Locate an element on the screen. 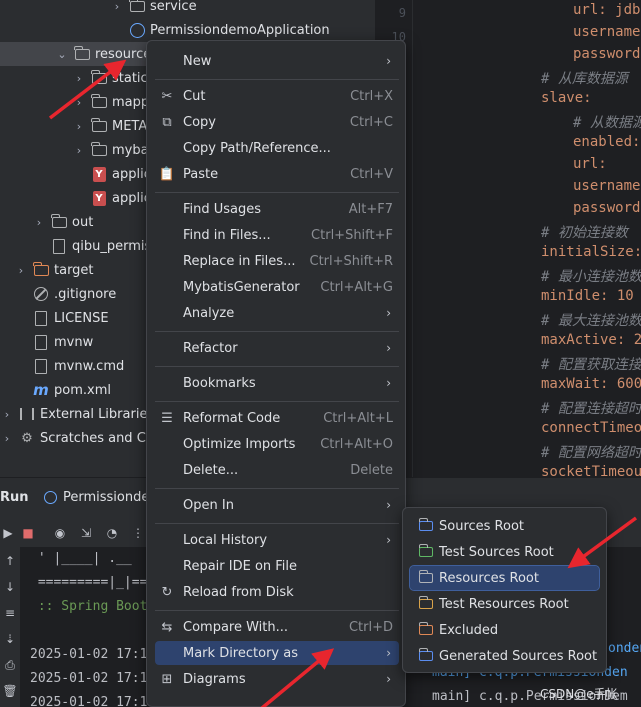 The height and width of the screenshot is (707, 641). wrap-icon: ≡ is located at coordinates (10, 613).